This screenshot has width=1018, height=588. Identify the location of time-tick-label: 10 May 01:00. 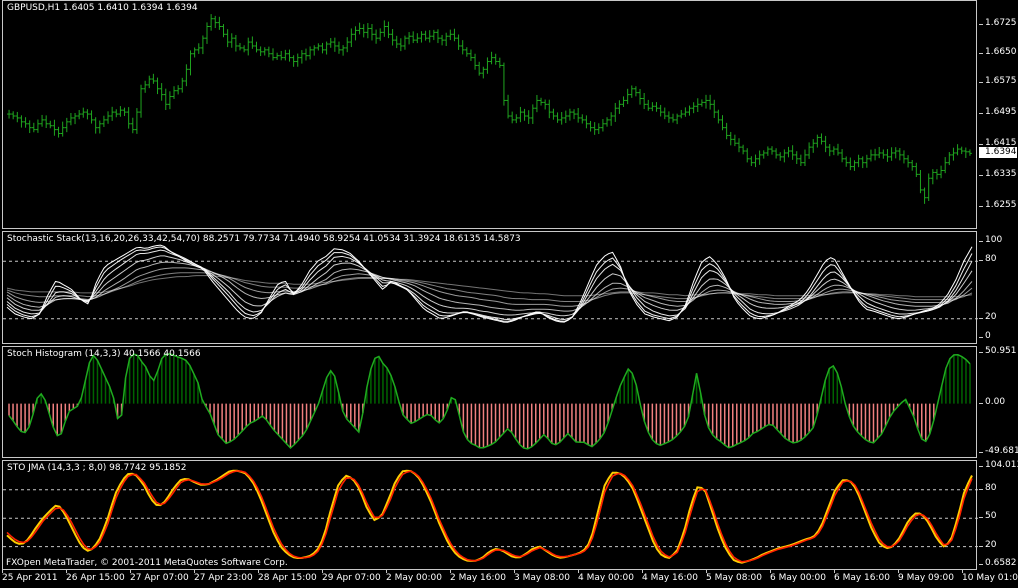
(990, 578).